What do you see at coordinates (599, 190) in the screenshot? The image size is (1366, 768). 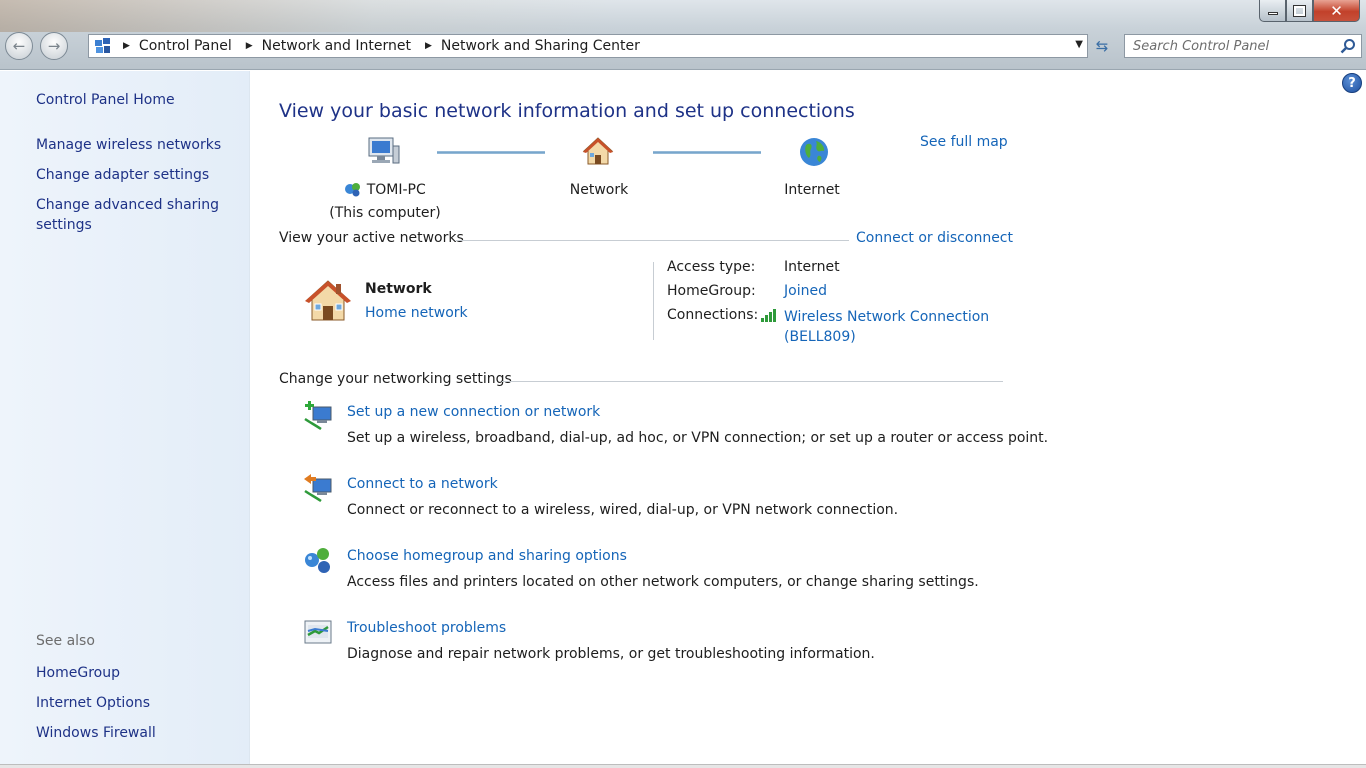 I see `map-node-network: Network` at bounding box center [599, 190].